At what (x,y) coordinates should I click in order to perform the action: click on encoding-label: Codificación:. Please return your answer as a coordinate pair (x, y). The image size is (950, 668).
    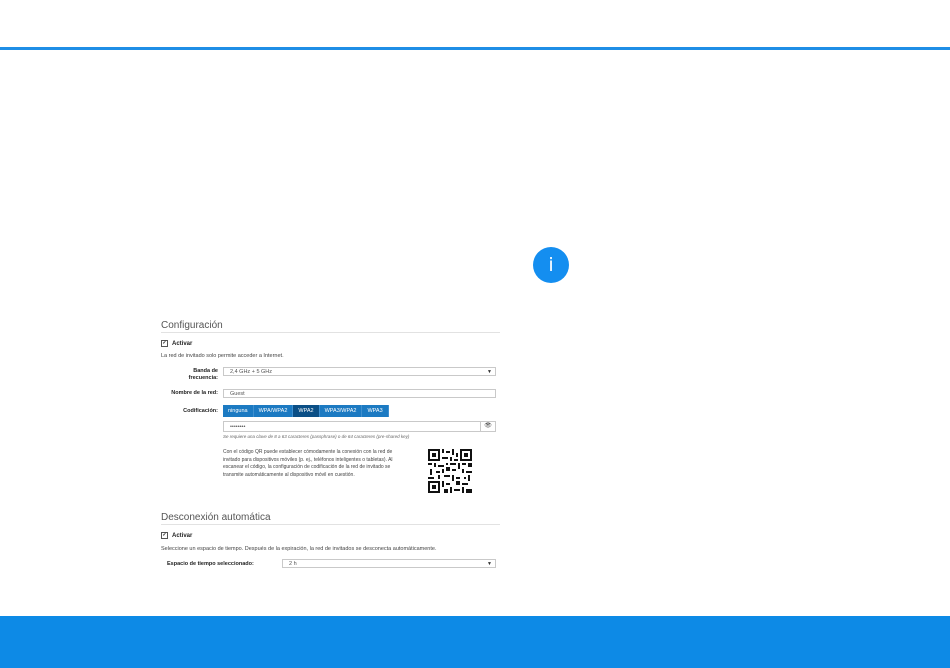
    Looking at the image, I should click on (200, 411).